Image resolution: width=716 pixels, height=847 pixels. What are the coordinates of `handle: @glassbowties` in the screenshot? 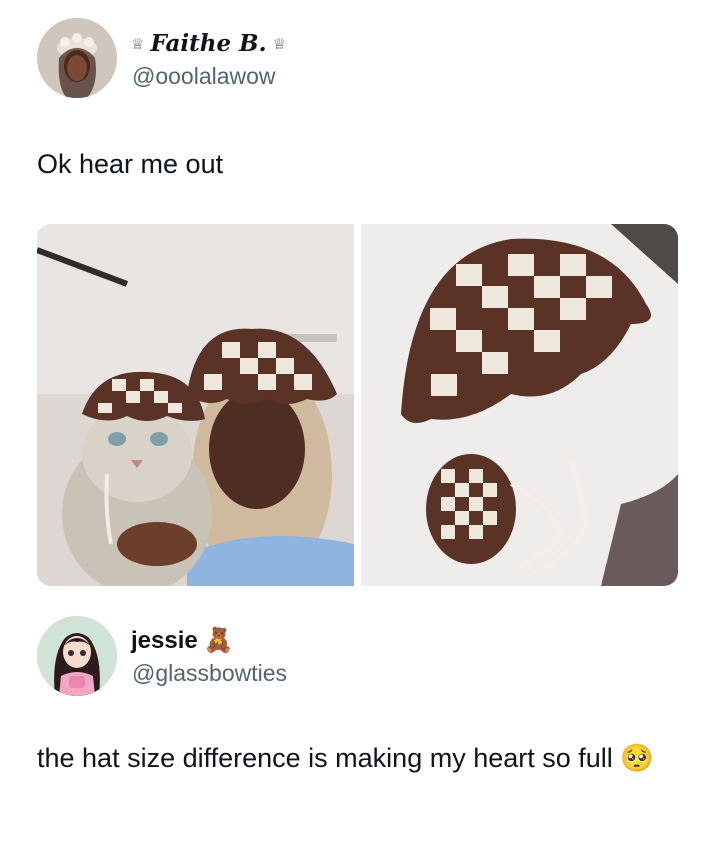 It's located at (209, 673).